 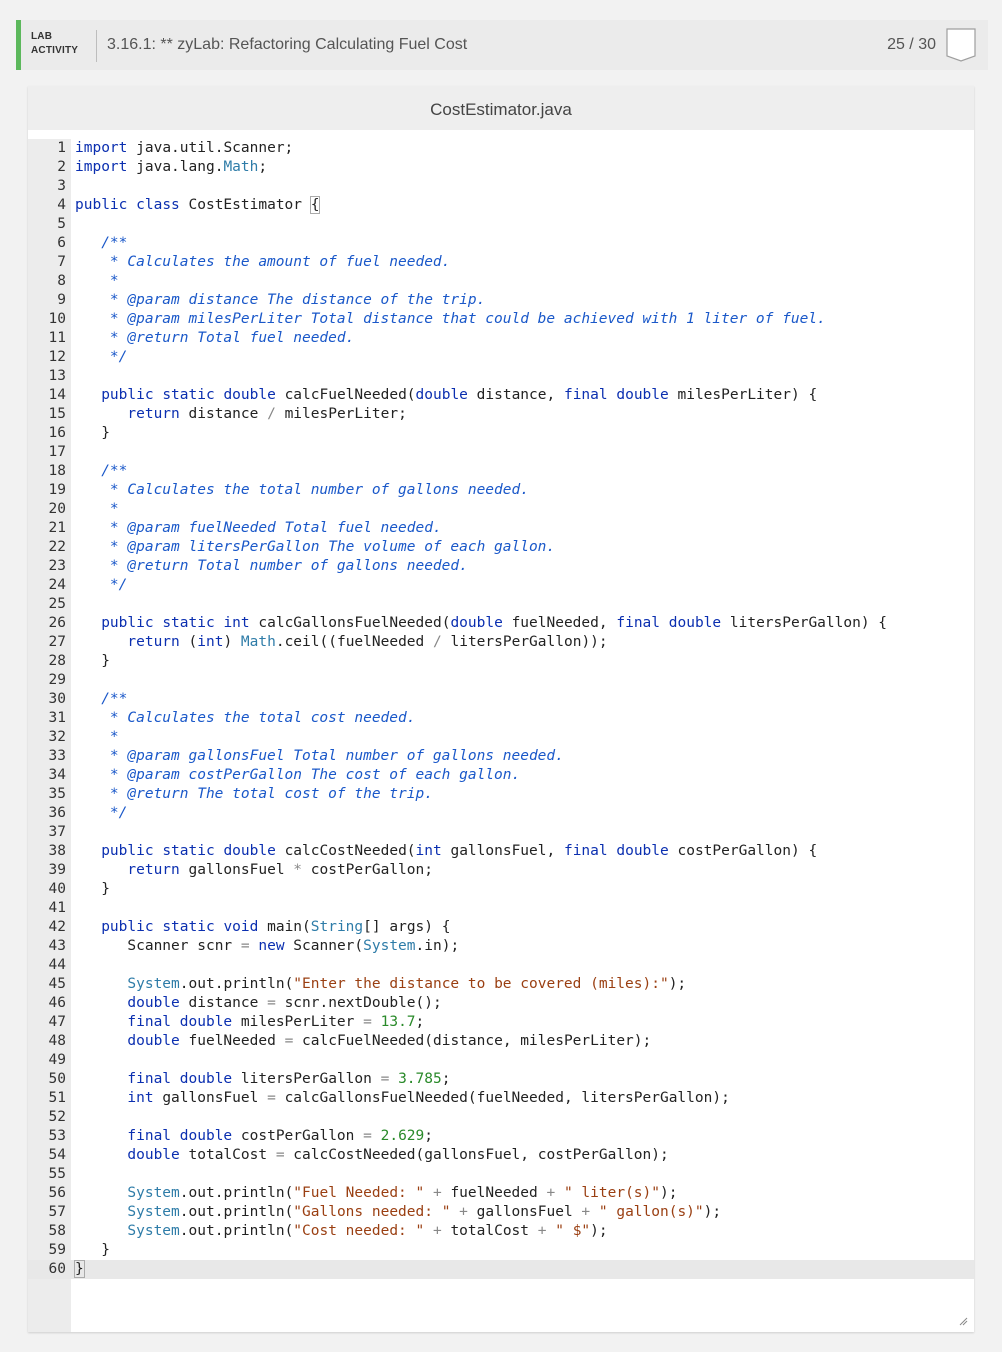 What do you see at coordinates (501, 699) in the screenshot?
I see `code-line: 30 /**` at bounding box center [501, 699].